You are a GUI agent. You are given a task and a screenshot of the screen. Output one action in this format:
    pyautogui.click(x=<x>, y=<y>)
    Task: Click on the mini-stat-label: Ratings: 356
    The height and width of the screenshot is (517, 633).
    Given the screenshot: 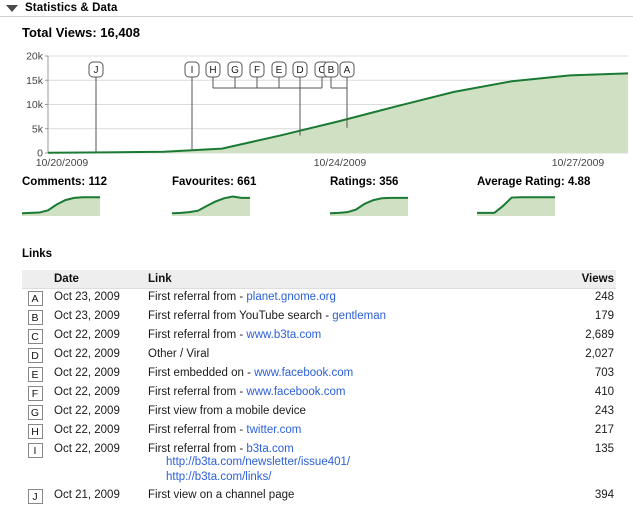 What is the action you would take?
    pyautogui.click(x=364, y=182)
    